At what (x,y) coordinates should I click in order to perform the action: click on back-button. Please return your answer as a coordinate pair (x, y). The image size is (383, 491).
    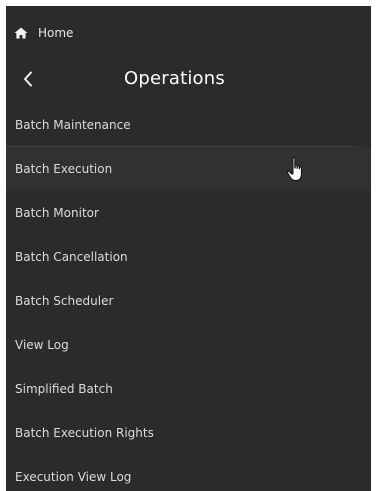
    Looking at the image, I should click on (28, 79).